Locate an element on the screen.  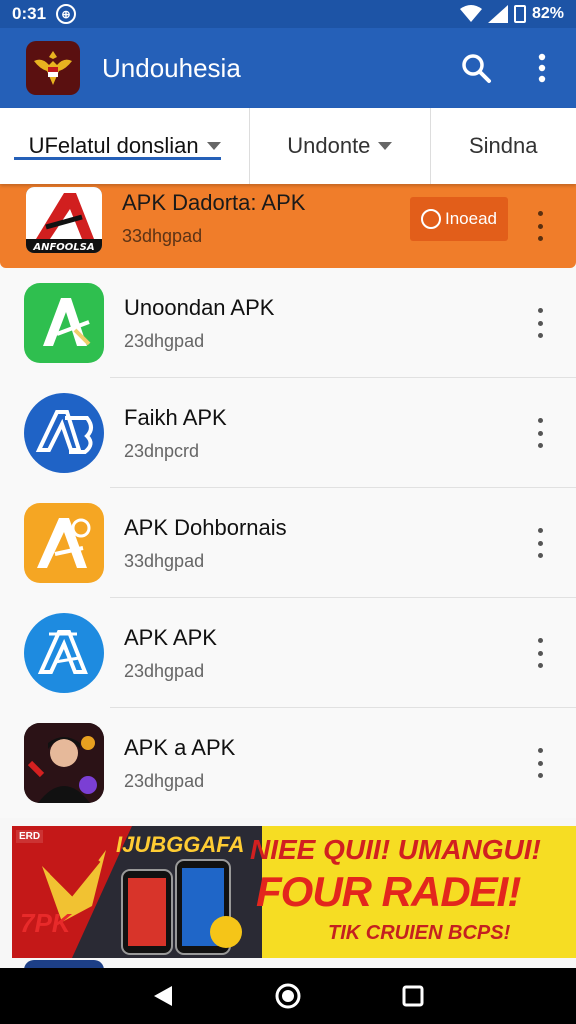
list-item-text: APK APK 23dhgpad is located at coordinates (170, 653).